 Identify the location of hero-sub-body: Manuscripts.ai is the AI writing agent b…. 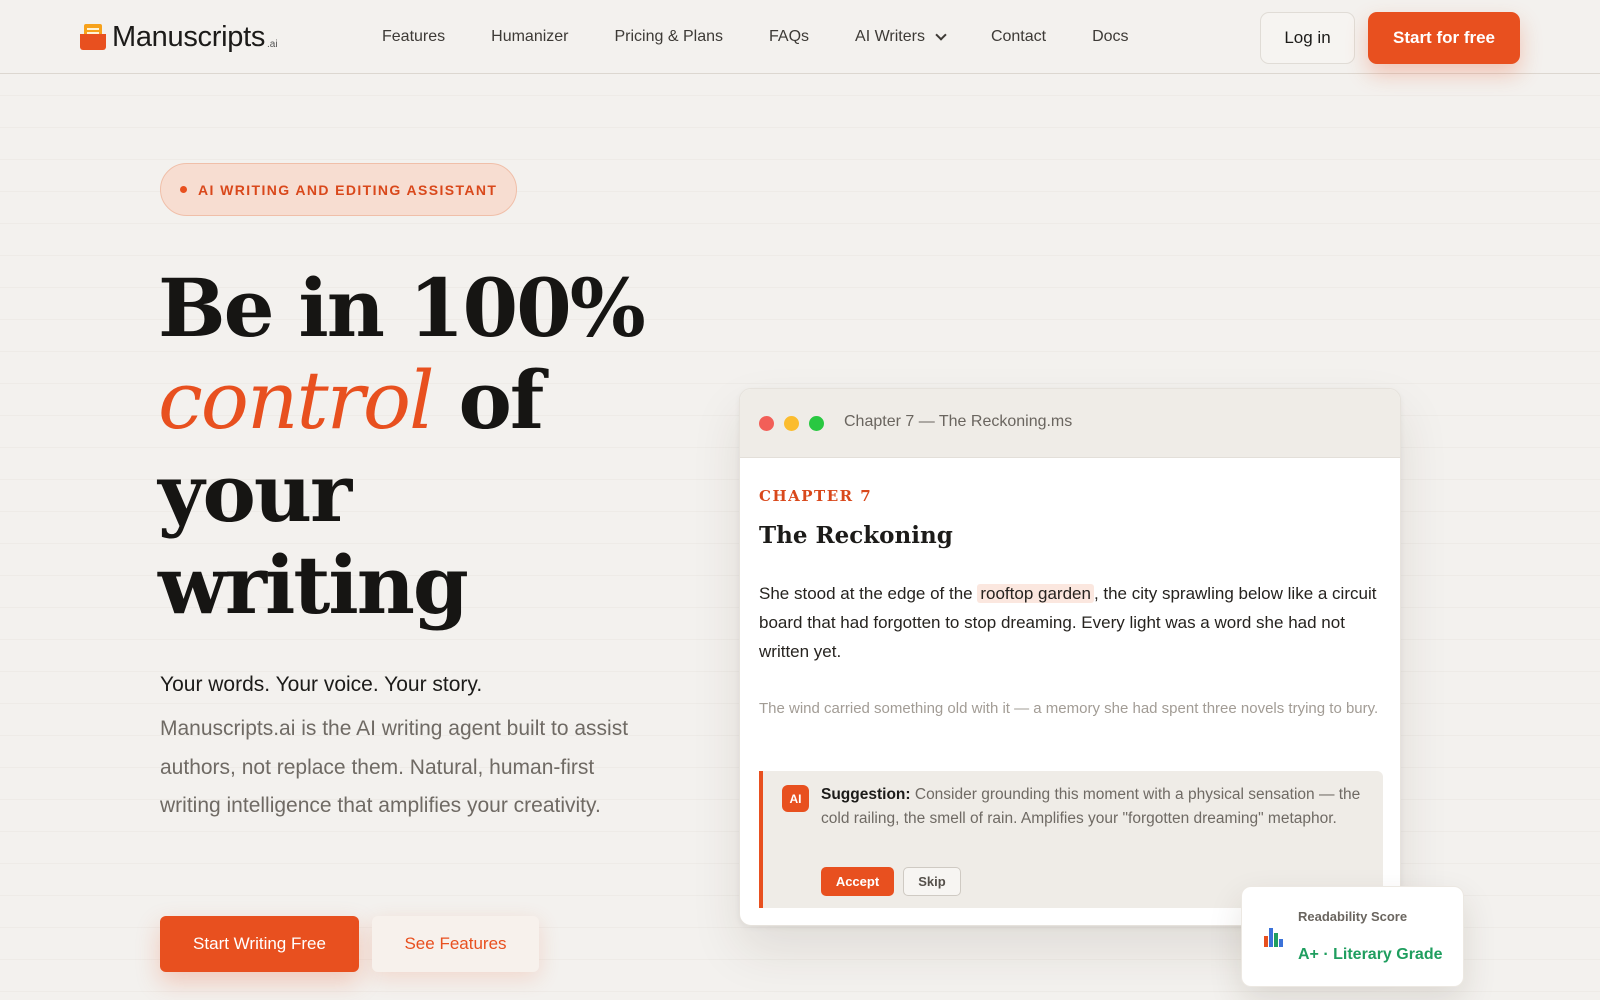
(394, 767).